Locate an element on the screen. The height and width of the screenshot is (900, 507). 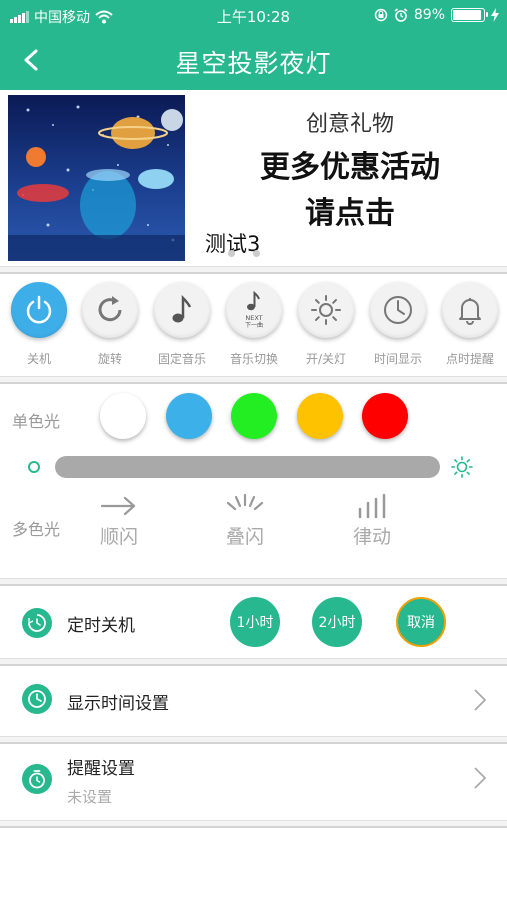
time-display-label: 时间显示 is located at coordinates (397, 359).